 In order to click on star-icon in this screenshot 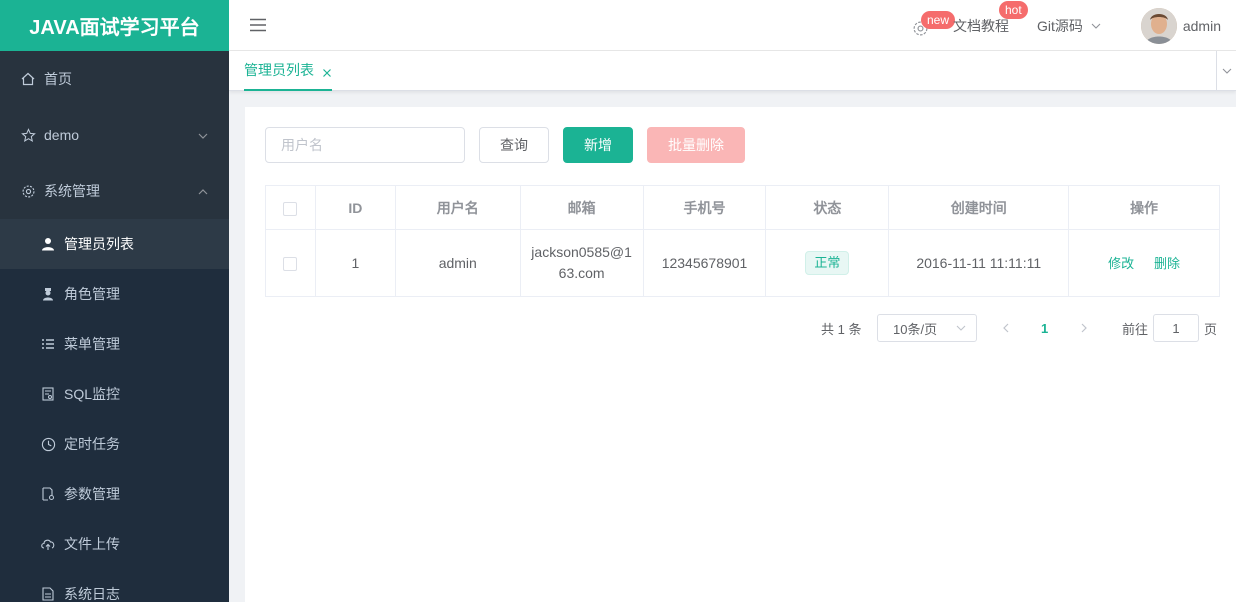, I will do `click(28, 135)`.